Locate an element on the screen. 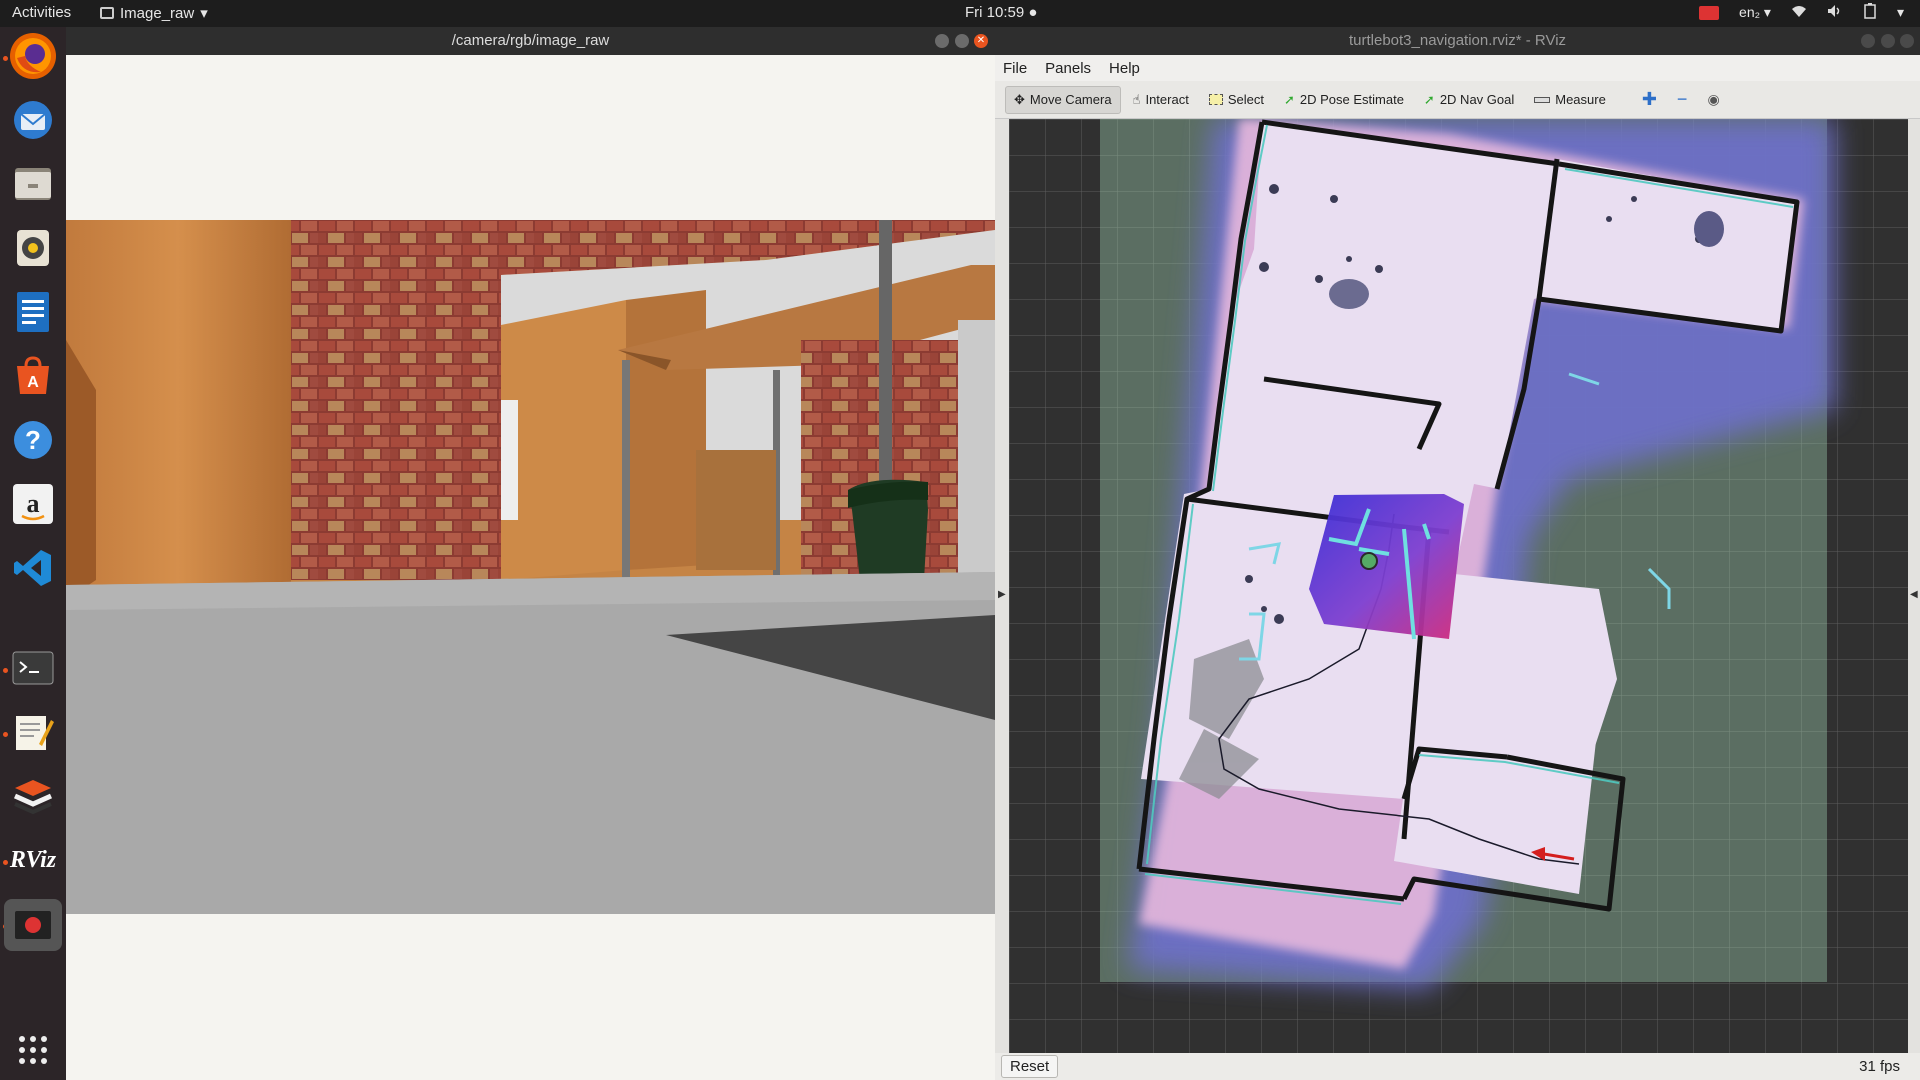 Image resolution: width=1920 pixels, height=1080 pixels. move-camera-icon: ✥ is located at coordinates (1019, 99).